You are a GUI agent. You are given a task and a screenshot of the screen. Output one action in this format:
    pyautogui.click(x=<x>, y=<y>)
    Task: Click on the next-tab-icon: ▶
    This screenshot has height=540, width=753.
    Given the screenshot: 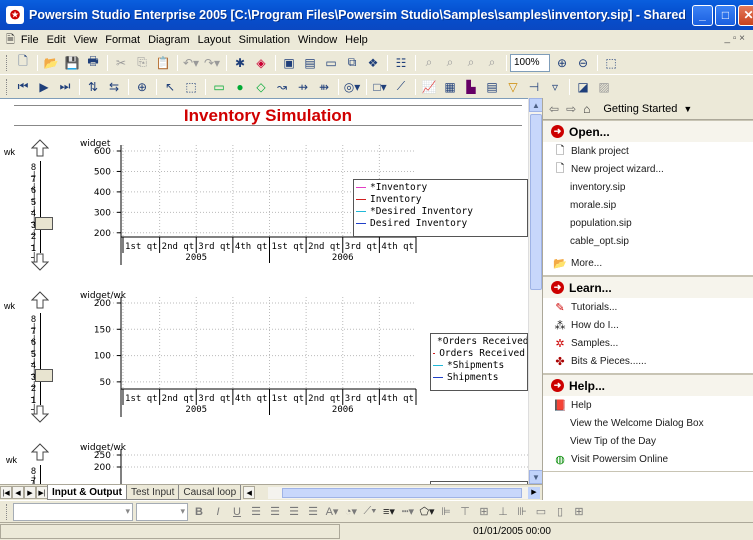 What is the action you would take?
    pyautogui.click(x=30, y=492)
    